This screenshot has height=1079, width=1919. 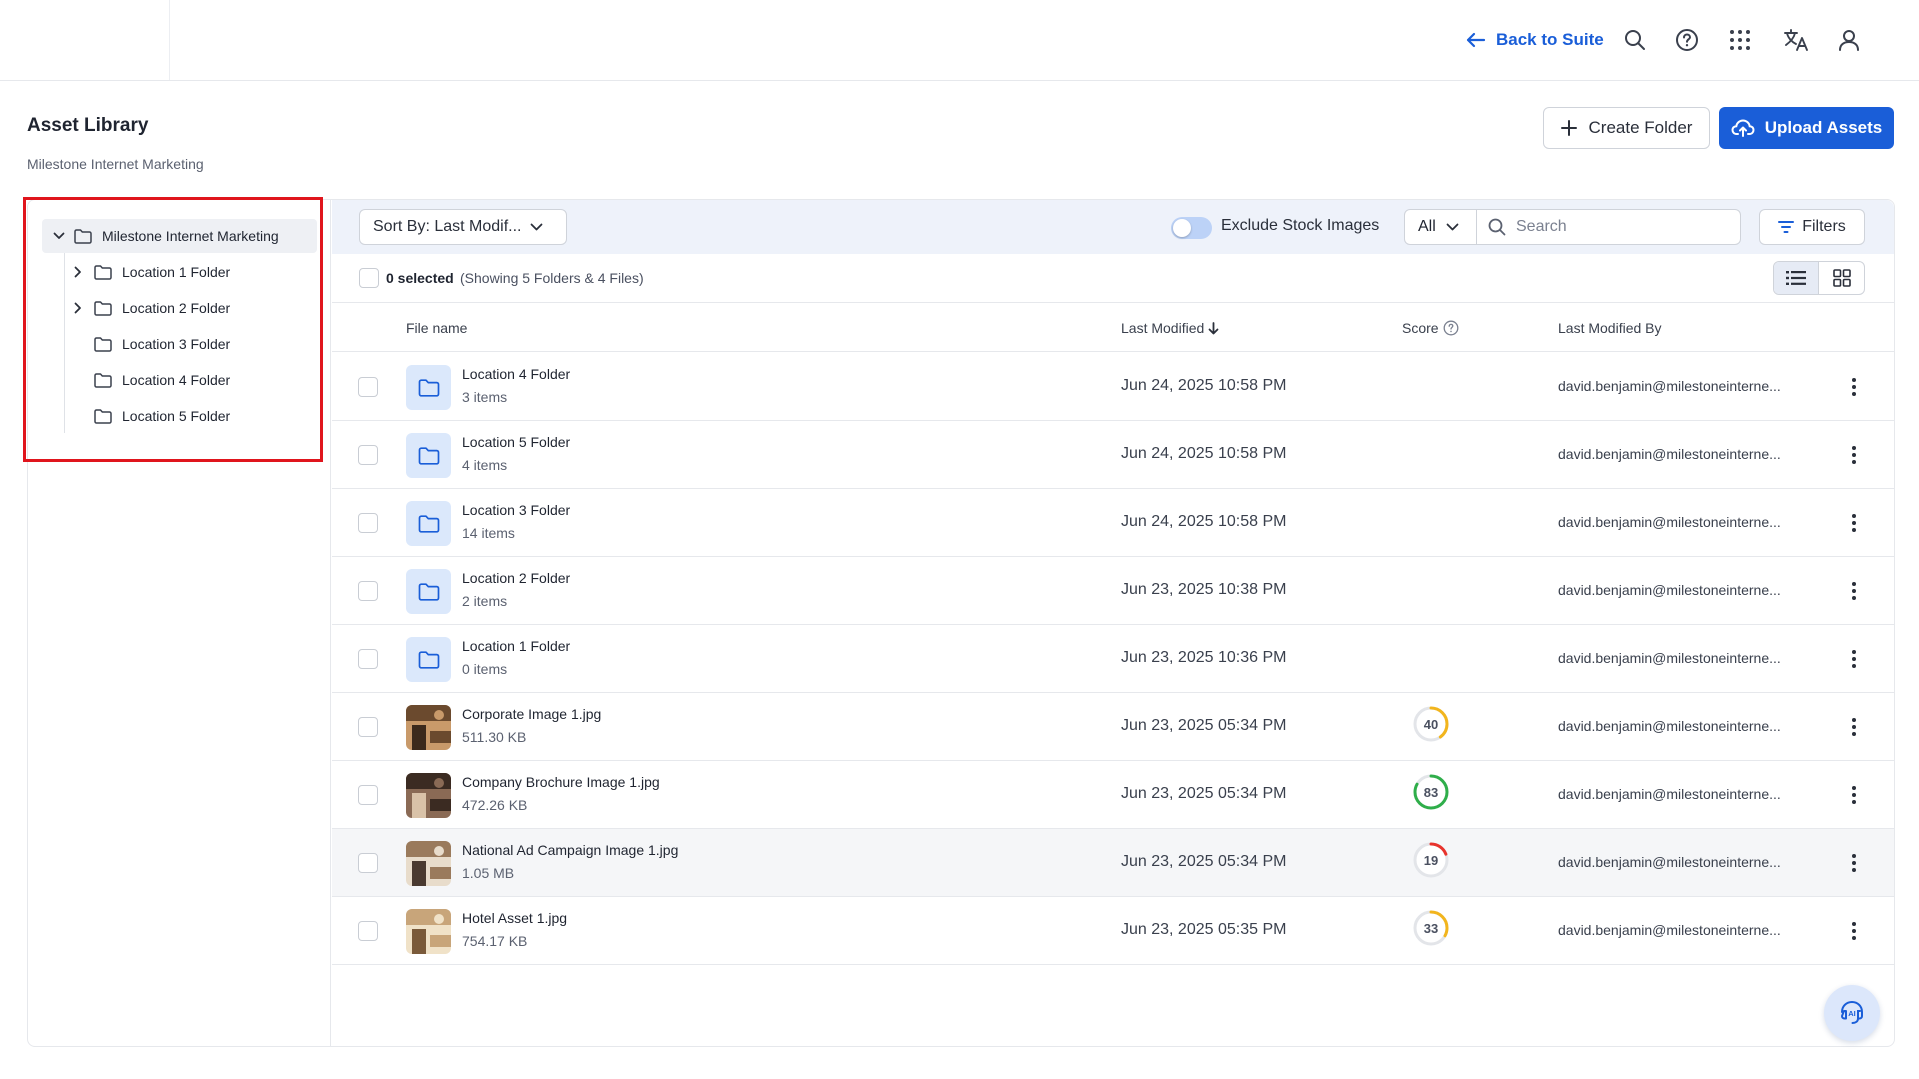 I want to click on top-bar: Back to Suite, so click(x=959, y=40).